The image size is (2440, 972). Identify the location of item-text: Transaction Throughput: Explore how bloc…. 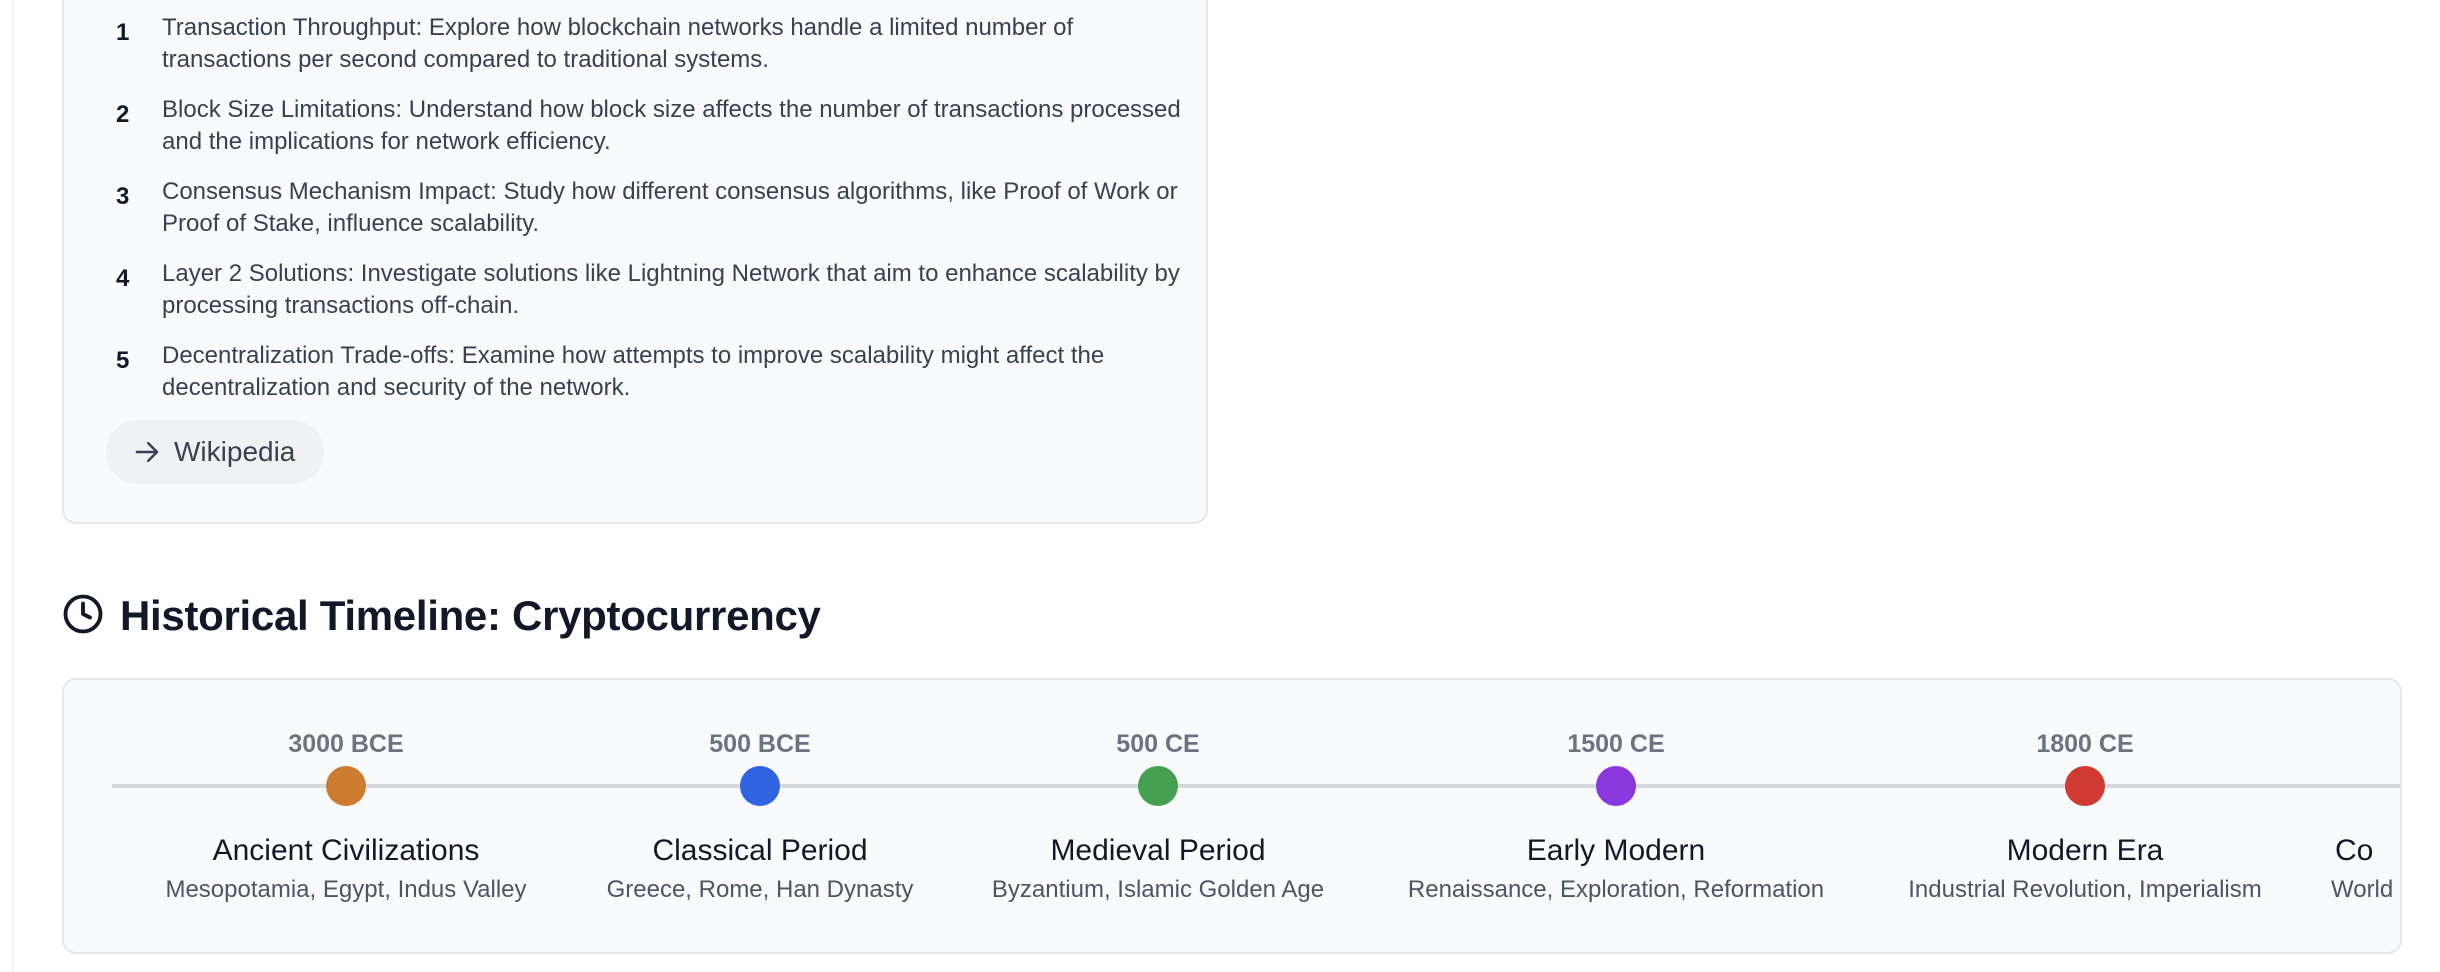
(618, 43).